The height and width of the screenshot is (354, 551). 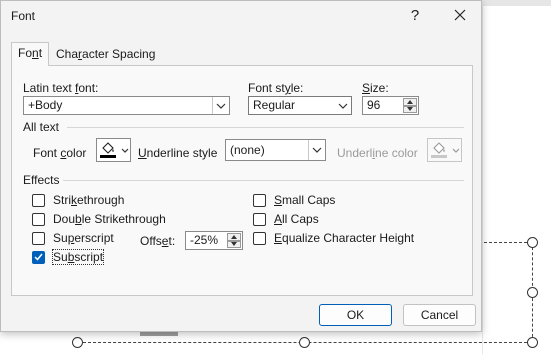 I want to click on underline-style-label: Underline style, so click(x=178, y=153).